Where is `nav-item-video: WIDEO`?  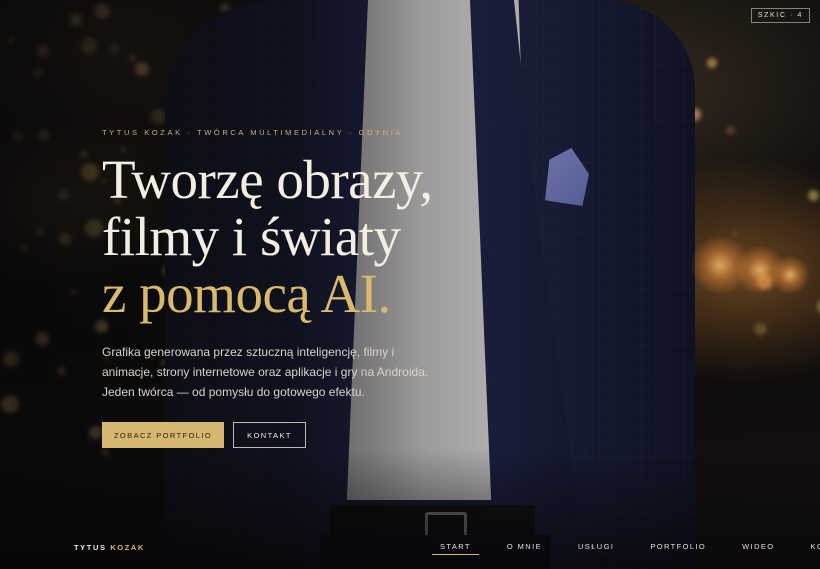
nav-item-video: WIDEO is located at coordinates (758, 546).